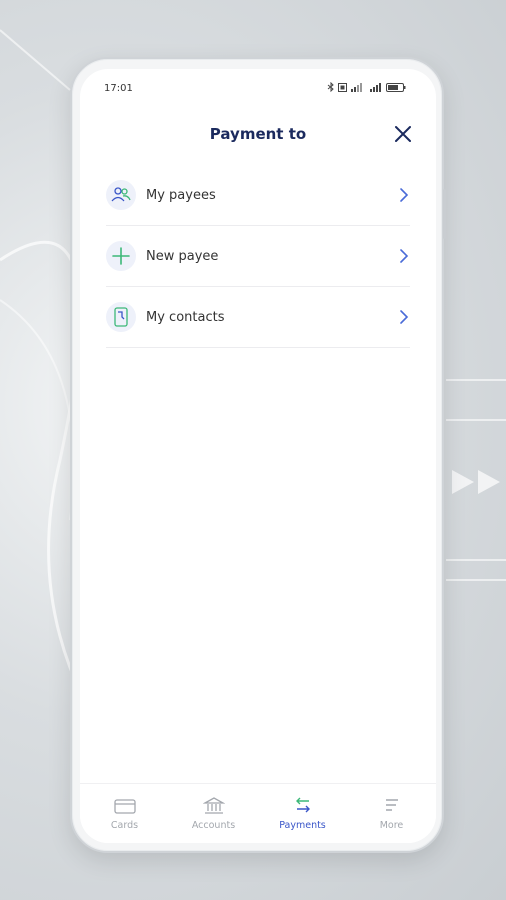 Image resolution: width=506 pixels, height=900 pixels. Describe the element at coordinates (330, 87) in the screenshot. I see `bluetooth-icon` at that location.